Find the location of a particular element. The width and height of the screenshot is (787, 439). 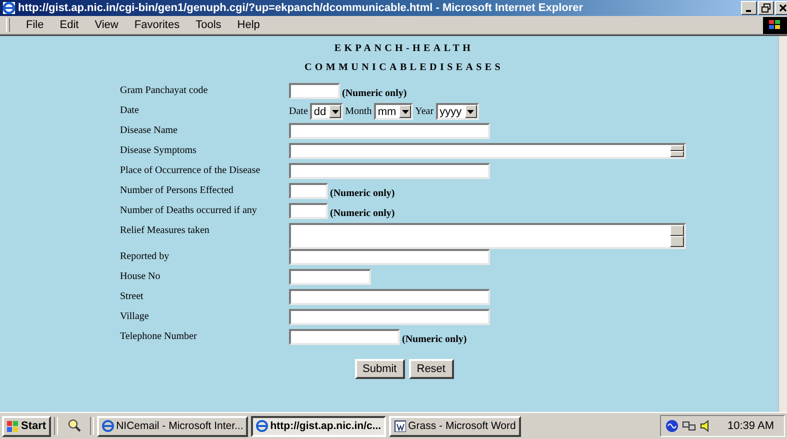

date-part-label: Date is located at coordinates (298, 111).